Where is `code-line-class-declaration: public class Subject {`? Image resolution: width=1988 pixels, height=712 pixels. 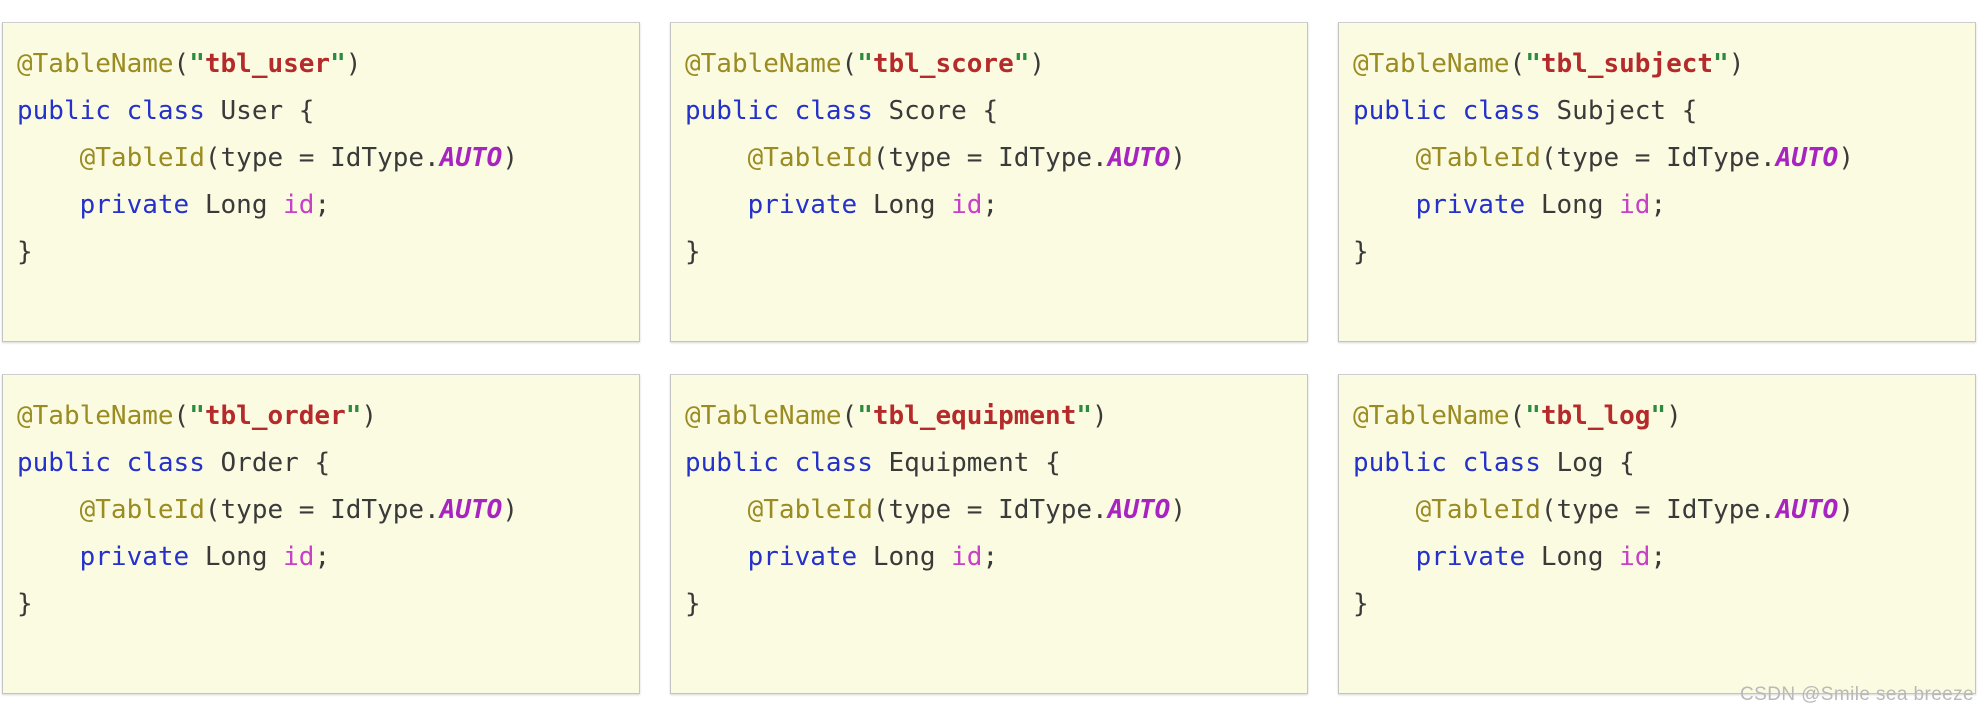
code-line-class-declaration: public class Subject { is located at coordinates (1657, 111).